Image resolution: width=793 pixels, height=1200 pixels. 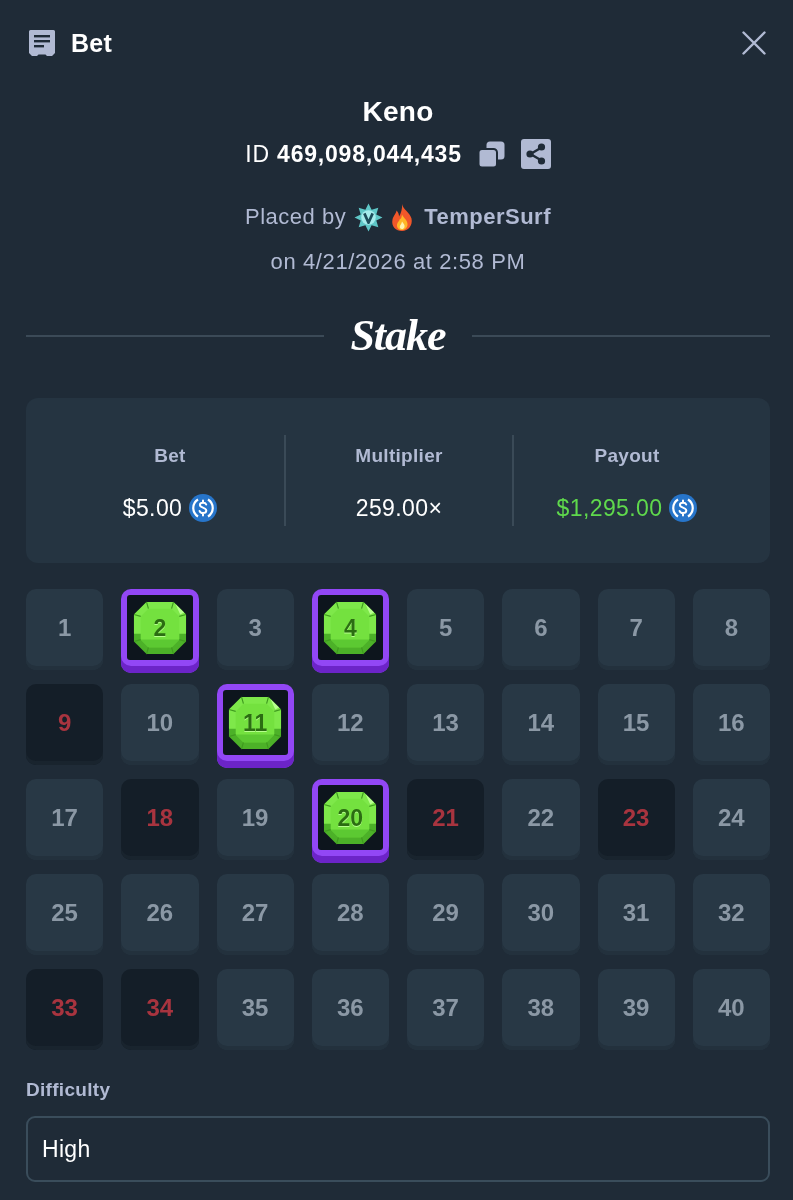 I want to click on tile-number: 20, so click(x=350, y=817).